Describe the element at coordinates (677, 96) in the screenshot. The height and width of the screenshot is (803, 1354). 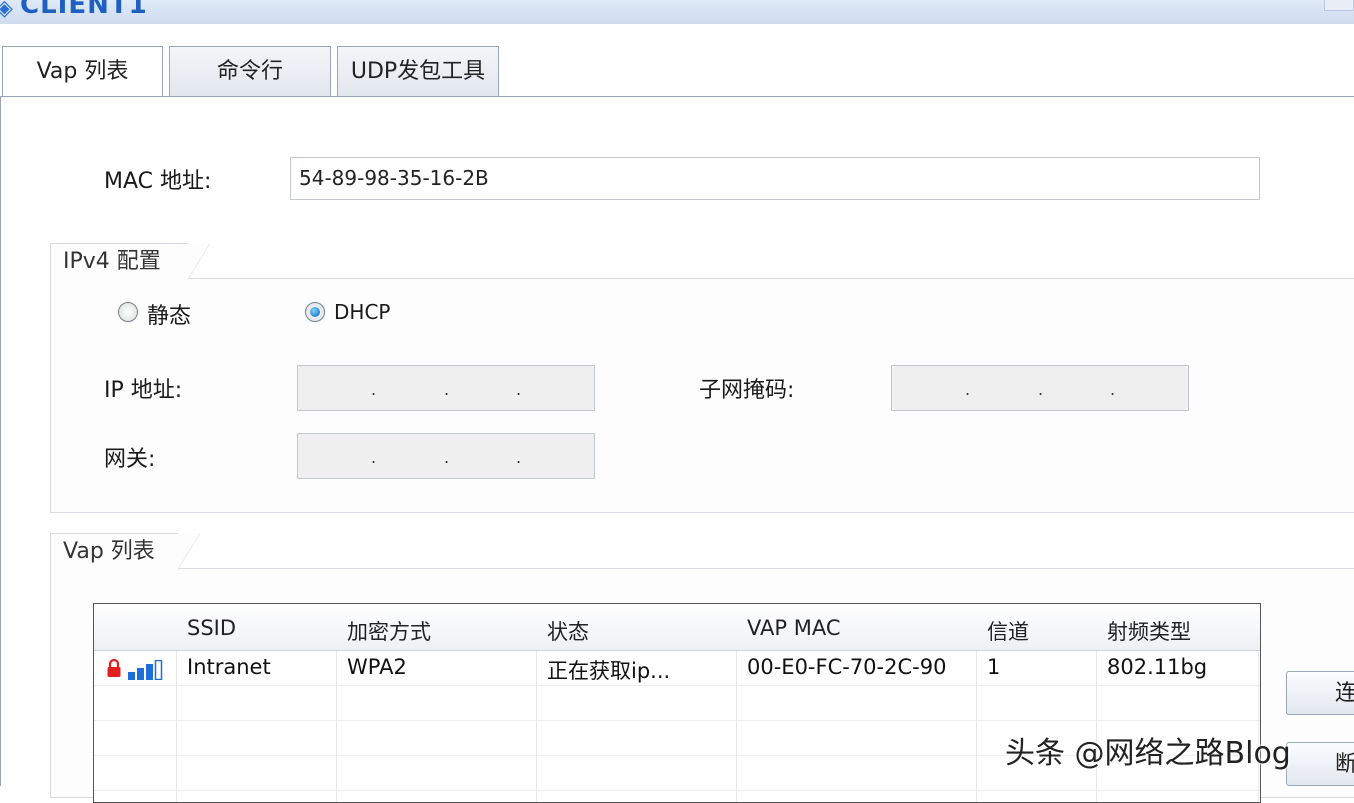
I see `tab-divider` at that location.